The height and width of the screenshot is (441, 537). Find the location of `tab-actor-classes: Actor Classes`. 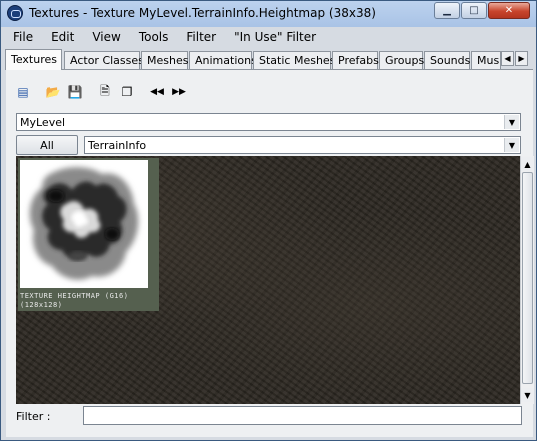

tab-actor-classes: Actor Classes is located at coordinates (104, 60).